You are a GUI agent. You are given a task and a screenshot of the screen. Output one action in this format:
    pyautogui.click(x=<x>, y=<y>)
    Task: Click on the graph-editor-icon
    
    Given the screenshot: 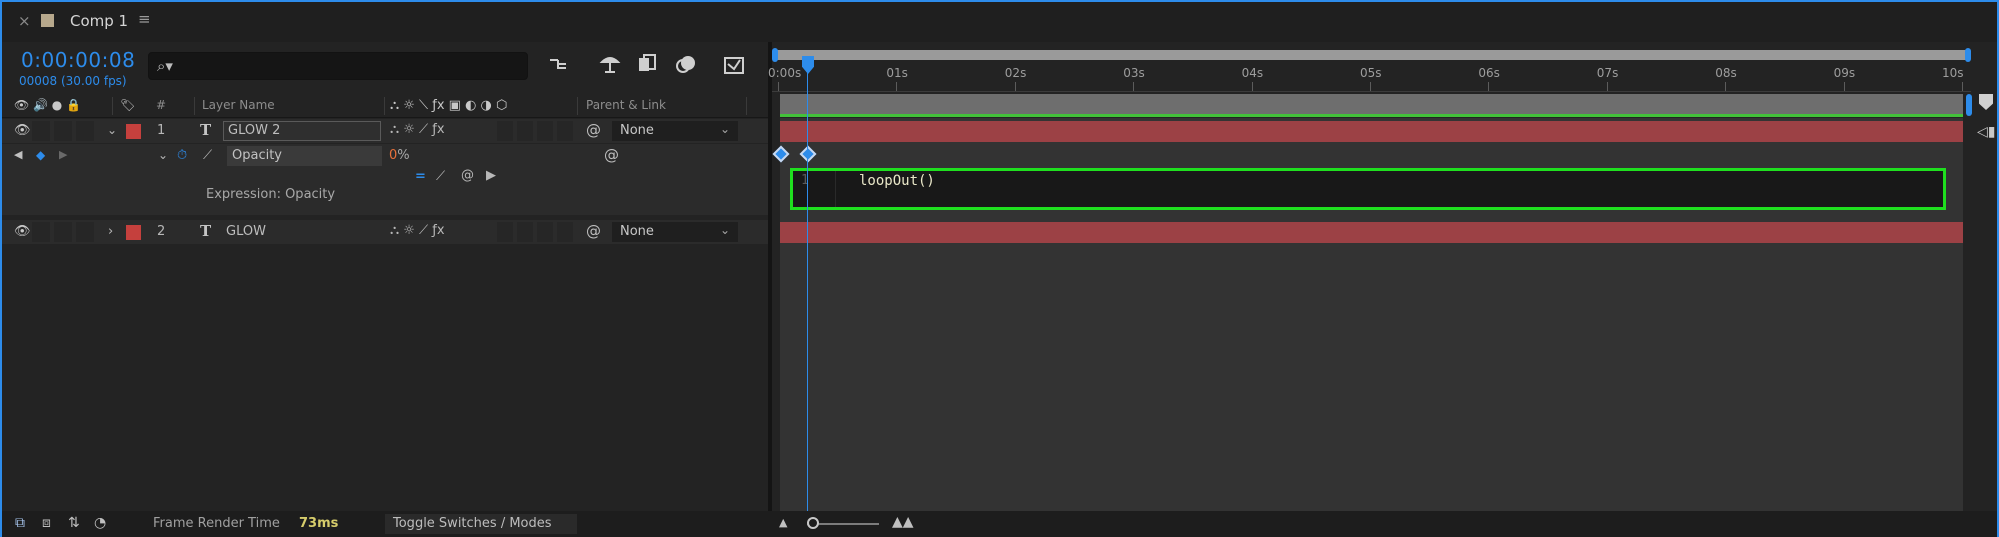 What is the action you would take?
    pyautogui.click(x=734, y=64)
    